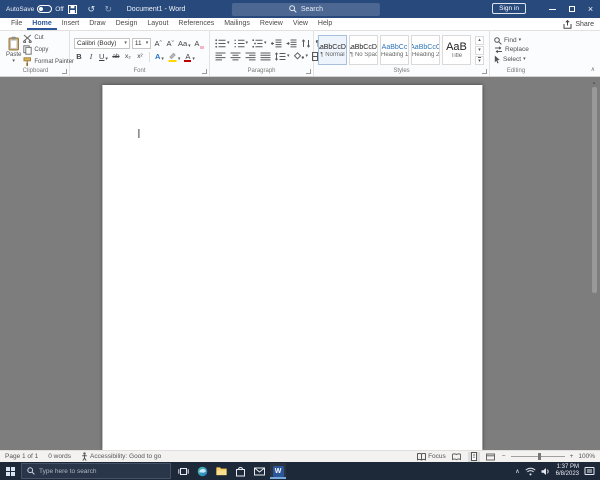  Describe the element at coordinates (567, 471) in the screenshot. I see `taskbar-clock: 1:37 PM 6/8/2023` at that location.